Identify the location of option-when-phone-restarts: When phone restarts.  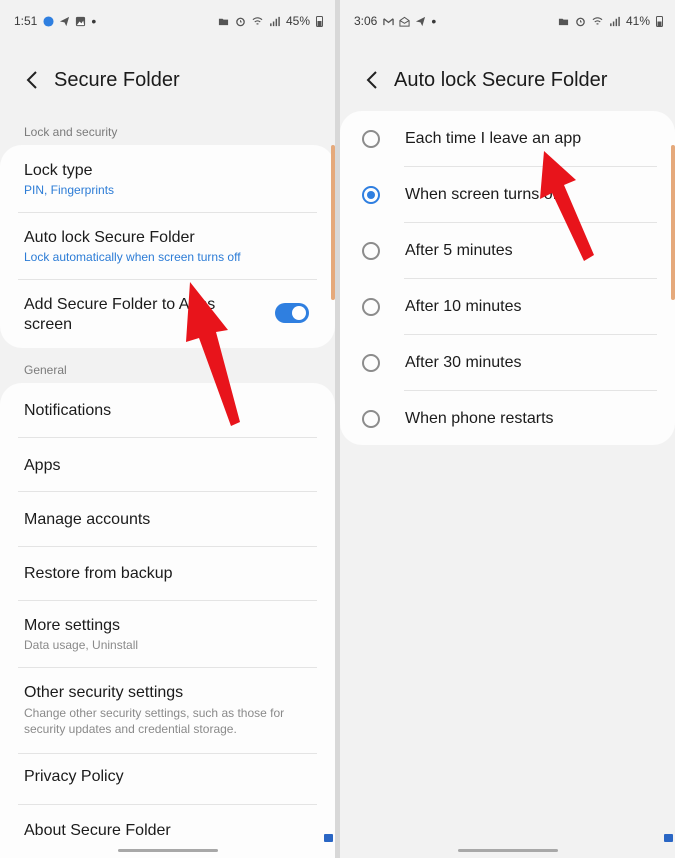
(508, 419).